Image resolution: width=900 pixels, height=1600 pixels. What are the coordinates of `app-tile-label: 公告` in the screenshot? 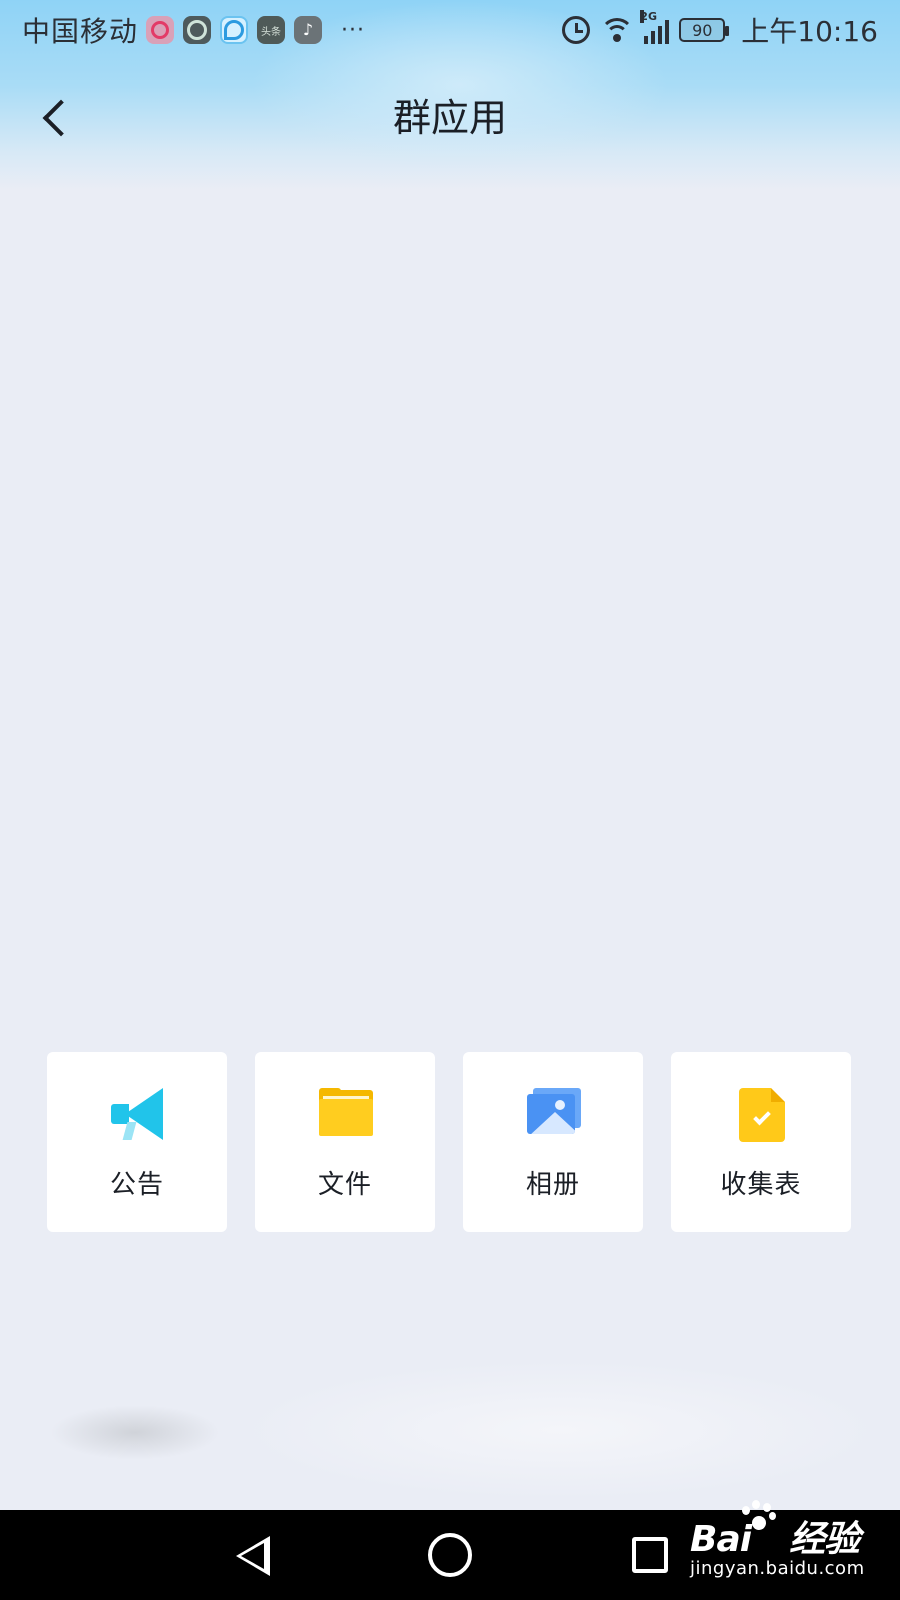 It's located at (136, 1185).